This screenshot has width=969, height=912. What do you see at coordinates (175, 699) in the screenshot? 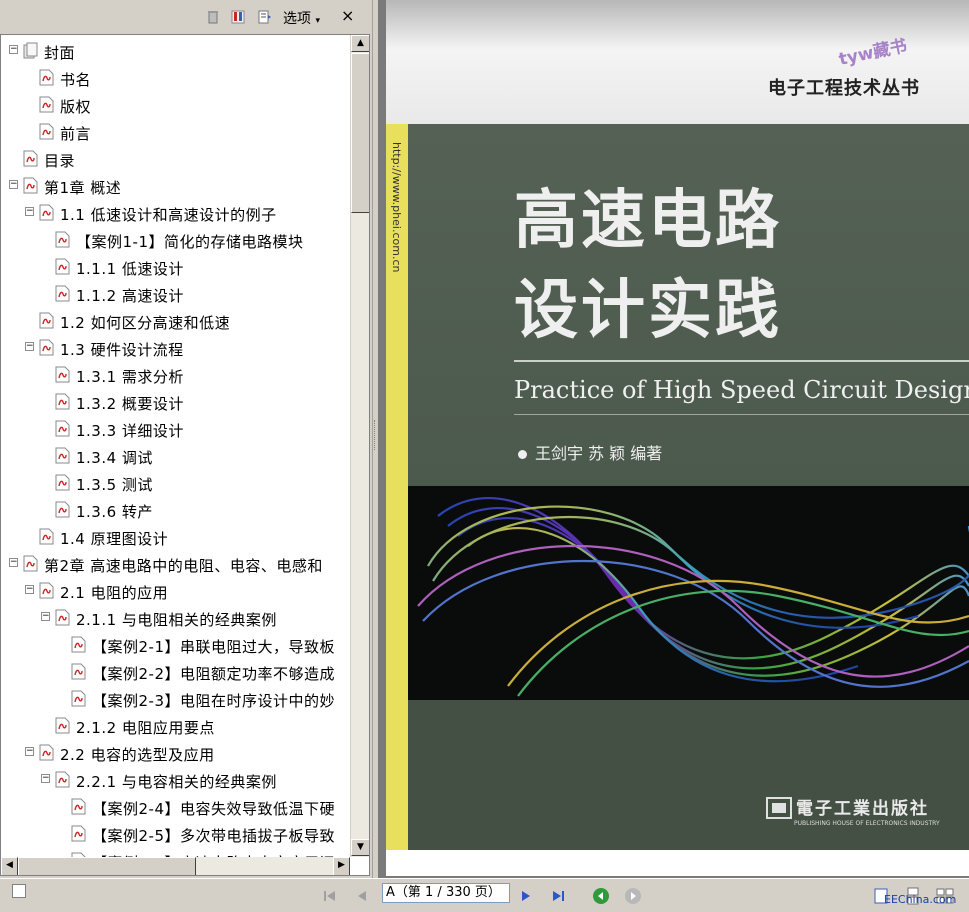
I see `bookmark-item: 【案例2-3】电阻在时序设计中的妙` at bounding box center [175, 699].